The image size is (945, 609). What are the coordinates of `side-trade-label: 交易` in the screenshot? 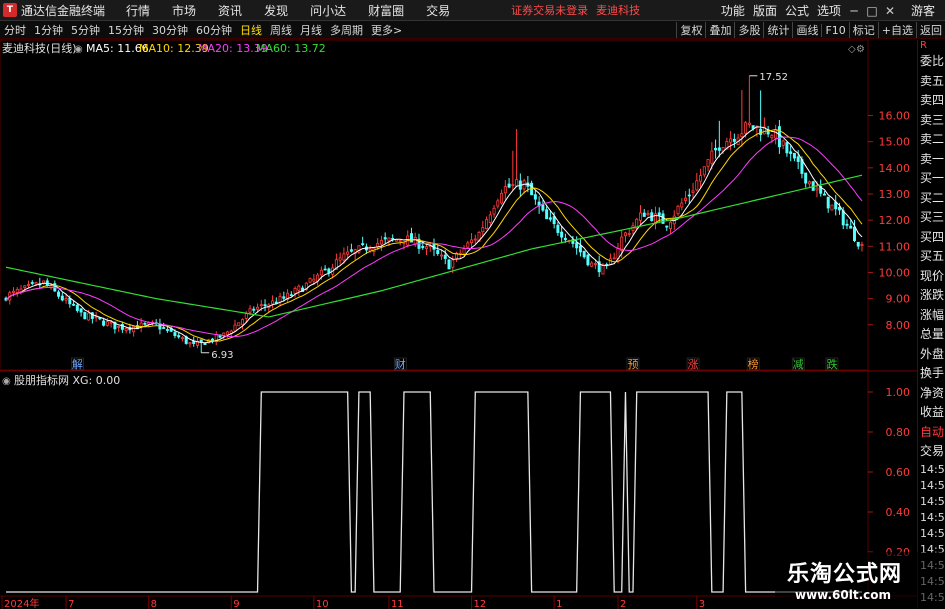 It's located at (931, 452).